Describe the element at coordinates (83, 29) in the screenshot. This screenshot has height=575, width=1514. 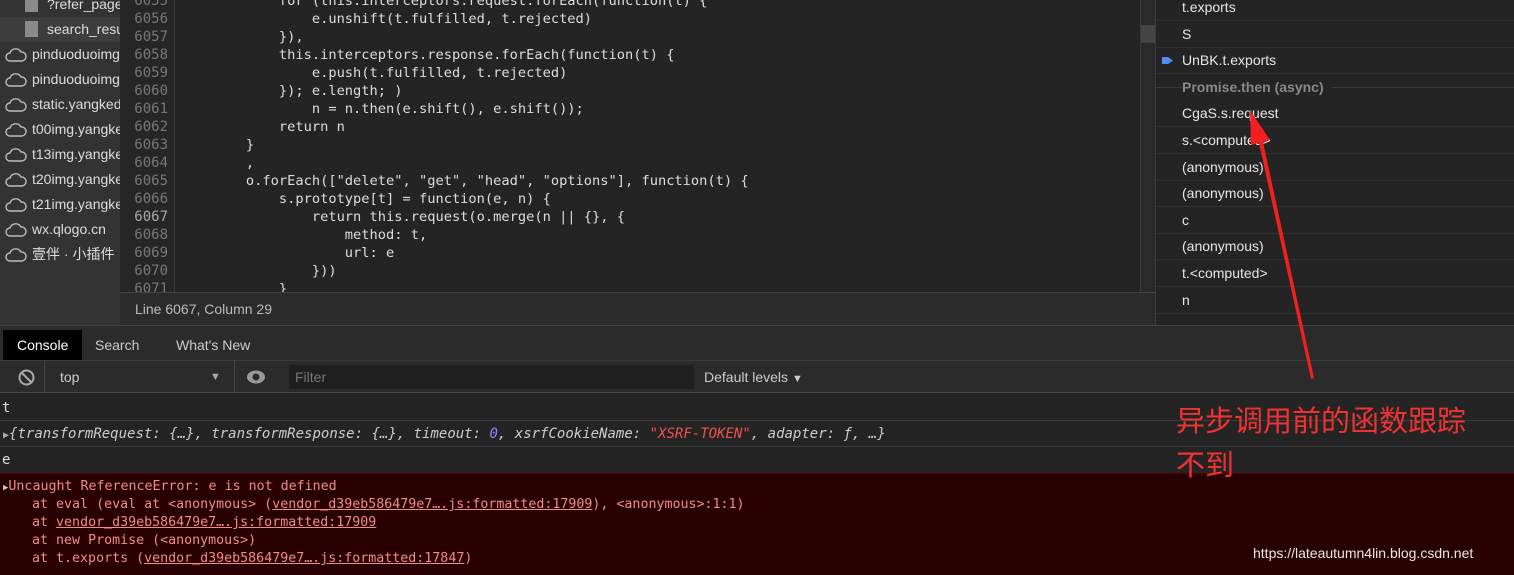
I see `file-tree-label: search_result` at that location.